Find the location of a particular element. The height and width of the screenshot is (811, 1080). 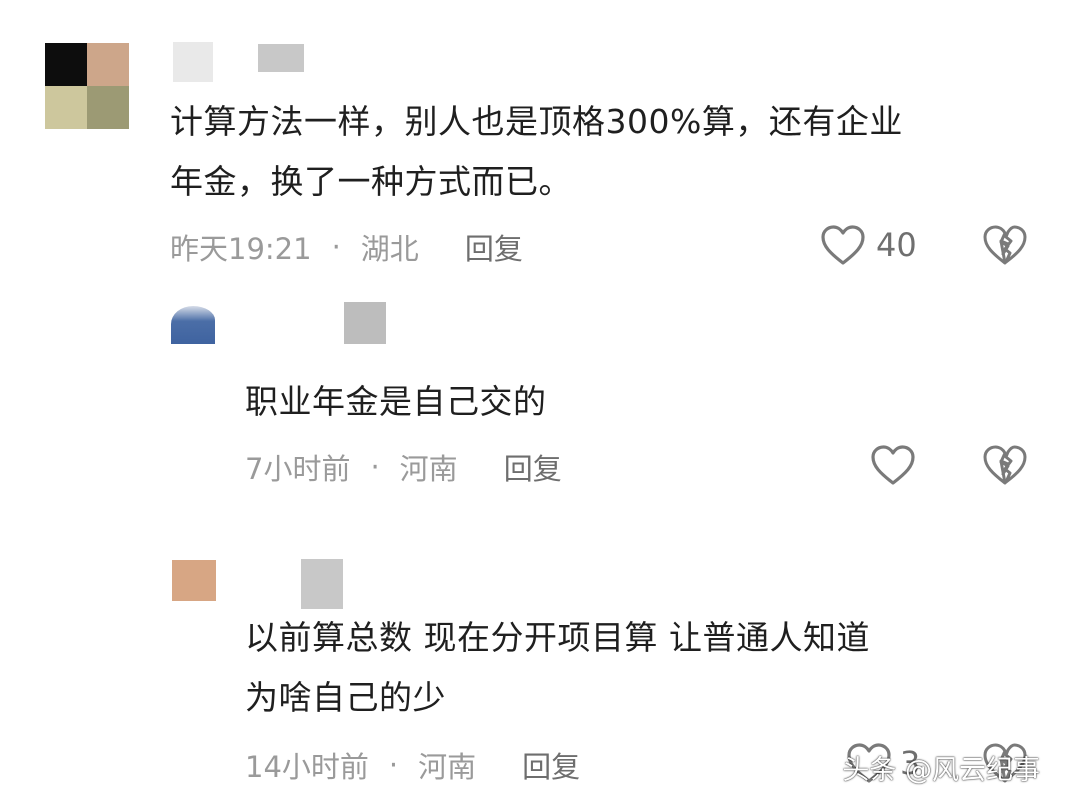

comment-line: 职业年金是自己交的 is located at coordinates (396, 401).